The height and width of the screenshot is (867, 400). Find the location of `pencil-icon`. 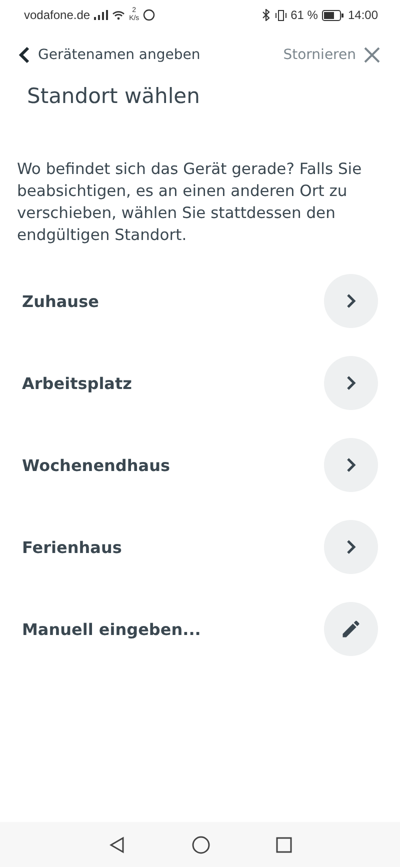

pencil-icon is located at coordinates (351, 629).